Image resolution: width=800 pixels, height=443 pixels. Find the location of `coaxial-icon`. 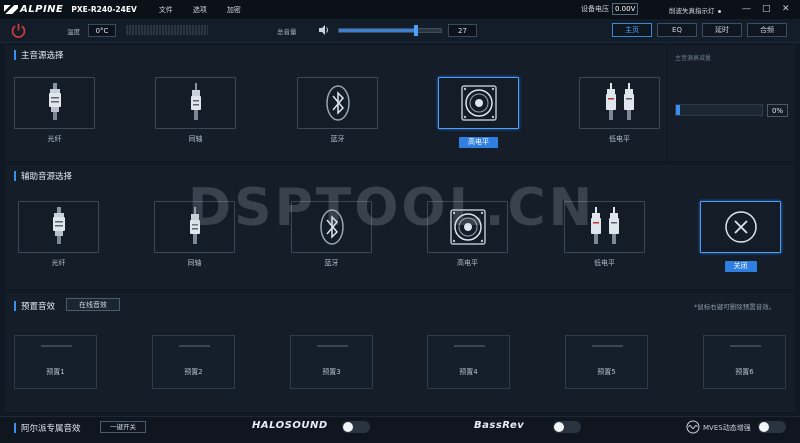

coaxial-icon is located at coordinates (195, 101).